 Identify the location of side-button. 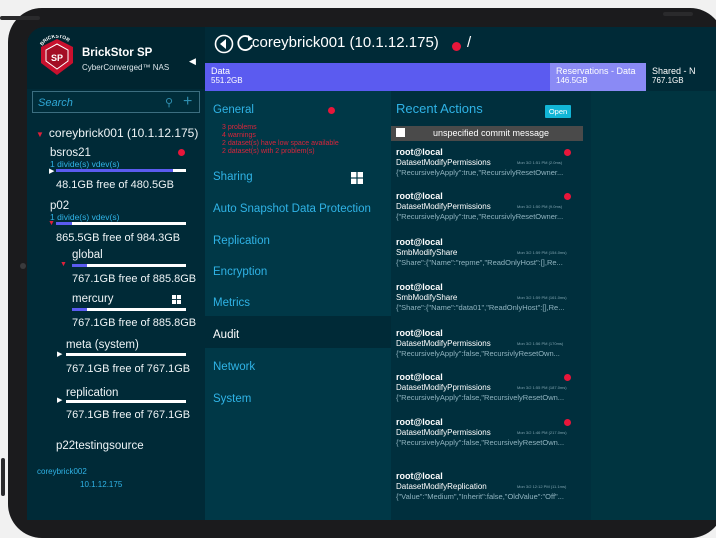
(3, 477).